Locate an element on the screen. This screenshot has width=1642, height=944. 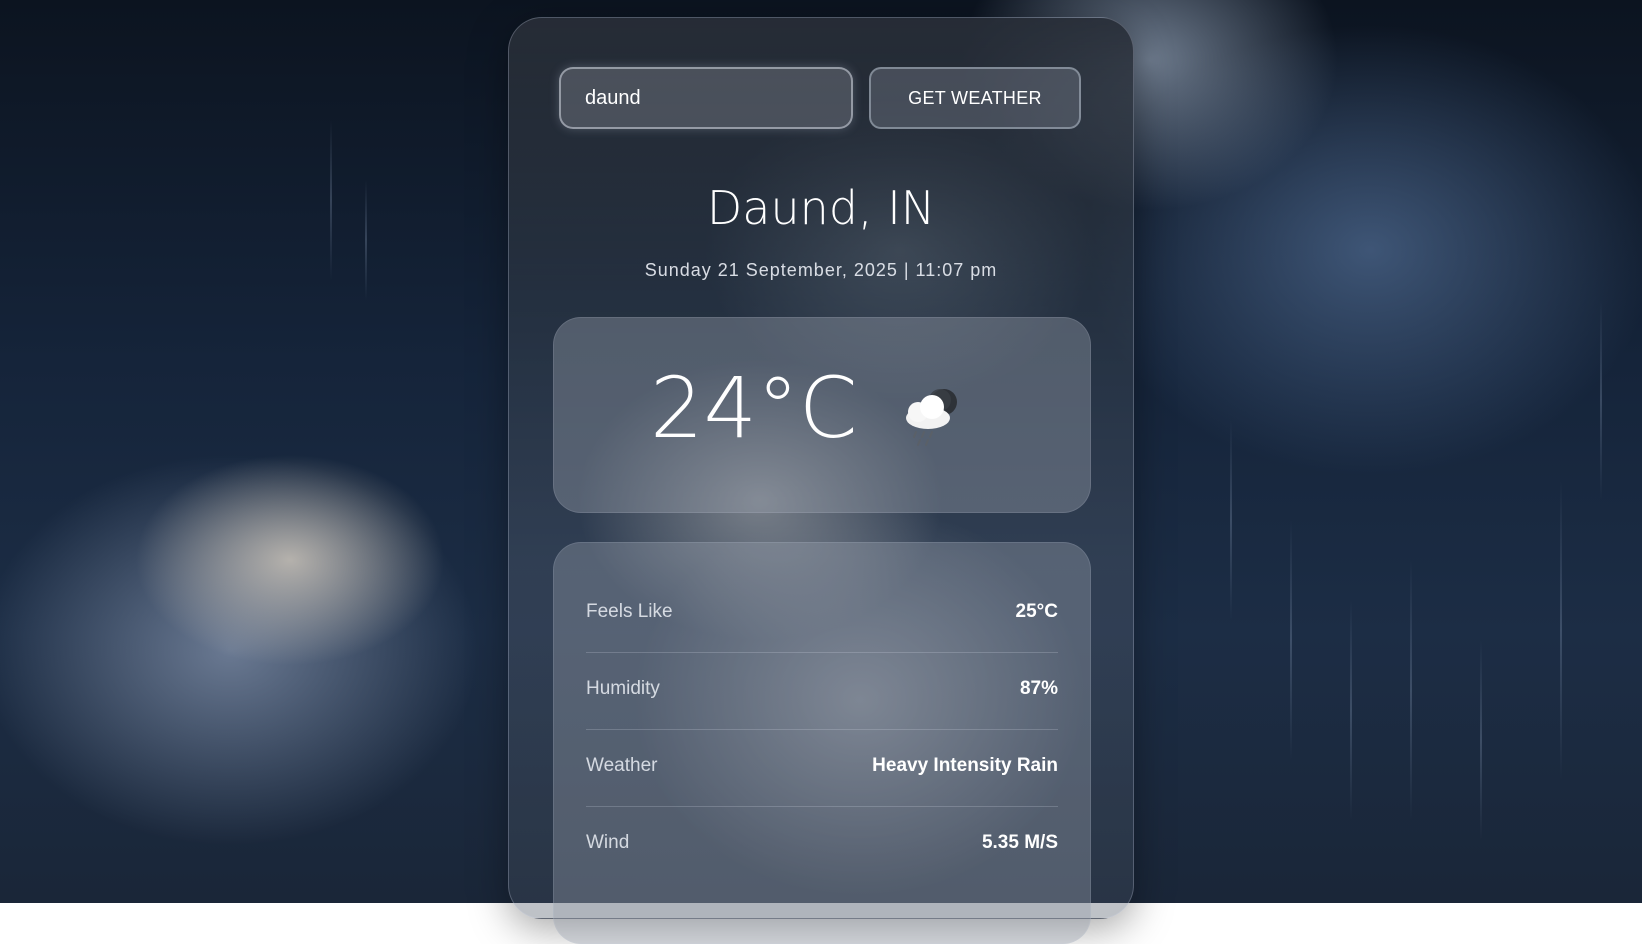
detail-value: 5.35 M/S is located at coordinates (1019, 842).